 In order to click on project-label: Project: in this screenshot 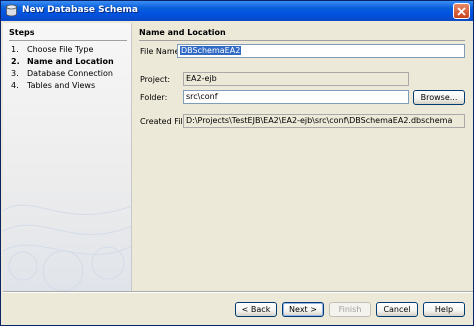, I will do `click(155, 79)`.